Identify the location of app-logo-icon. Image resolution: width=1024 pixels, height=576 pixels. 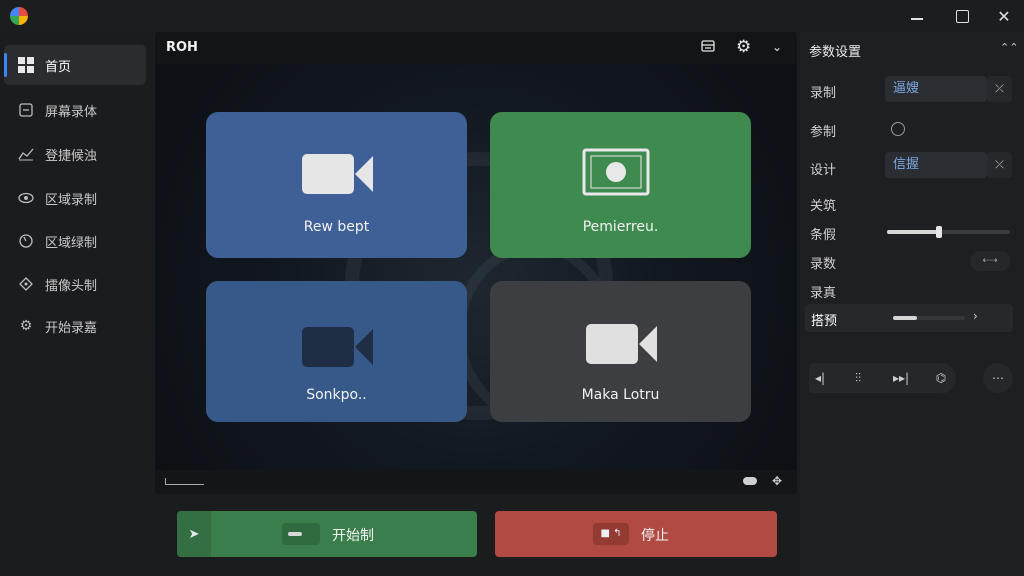
(19, 16).